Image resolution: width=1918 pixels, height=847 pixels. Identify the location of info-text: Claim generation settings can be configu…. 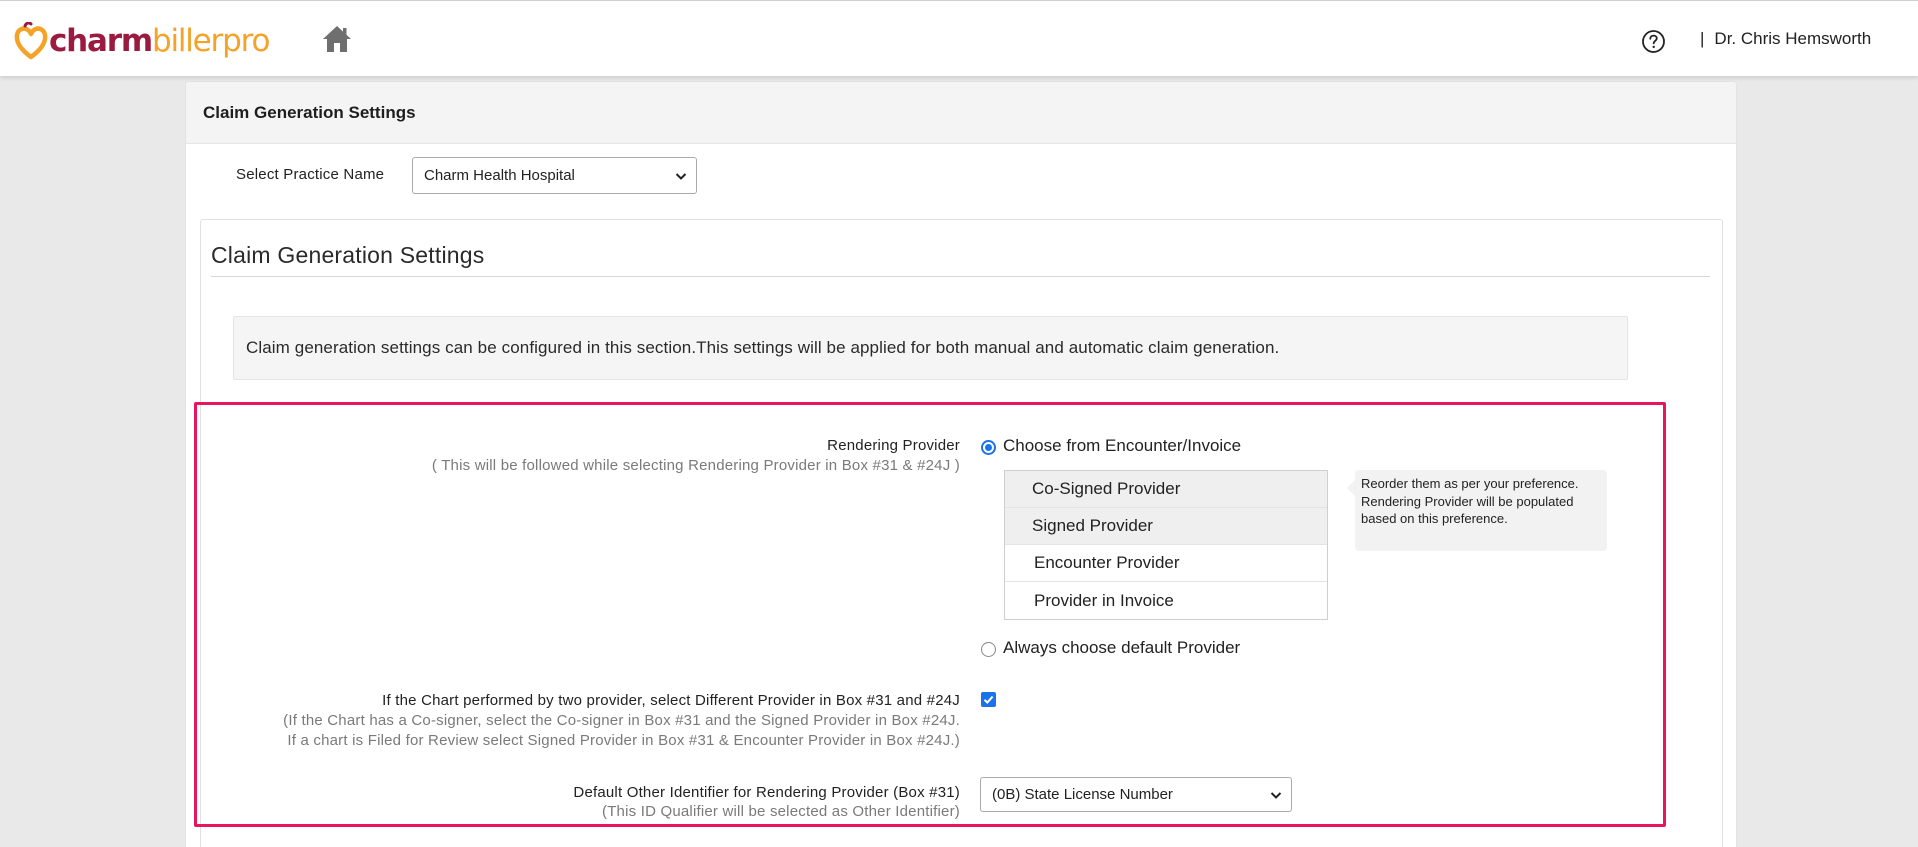
(763, 347).